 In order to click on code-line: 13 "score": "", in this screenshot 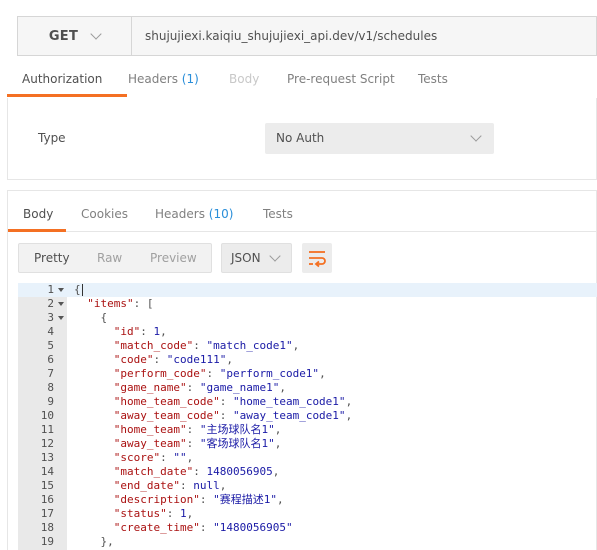, I will do `click(307, 458)`.